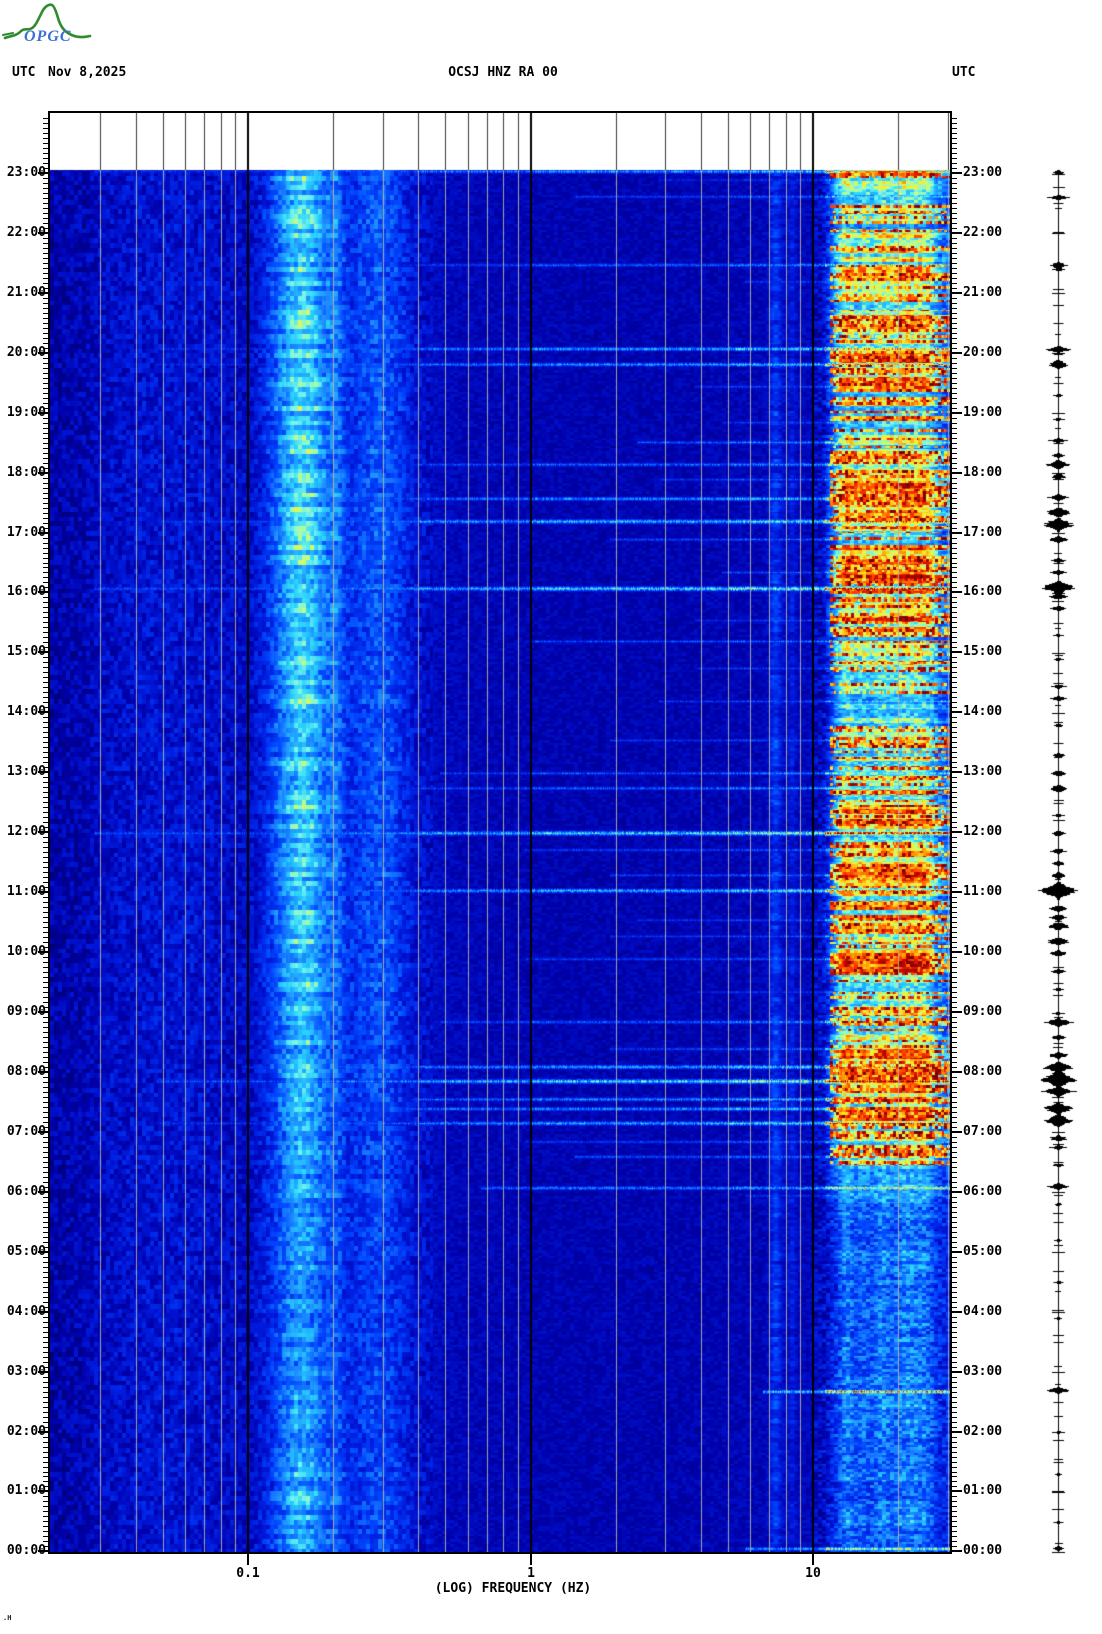 The height and width of the screenshot is (1634, 1102). Describe the element at coordinates (983, 1311) in the screenshot. I see `hour-label-right: 04:00` at that location.